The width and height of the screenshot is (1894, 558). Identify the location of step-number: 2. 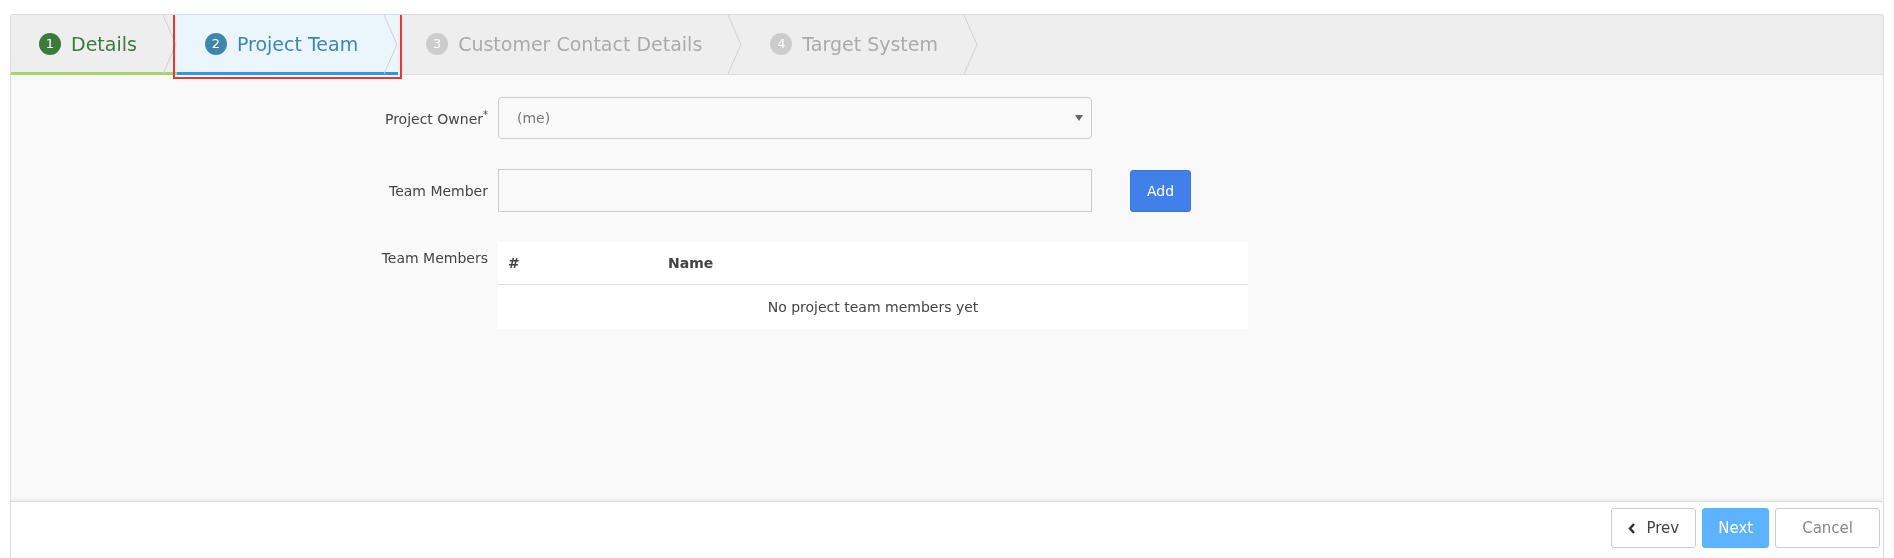
(215, 43).